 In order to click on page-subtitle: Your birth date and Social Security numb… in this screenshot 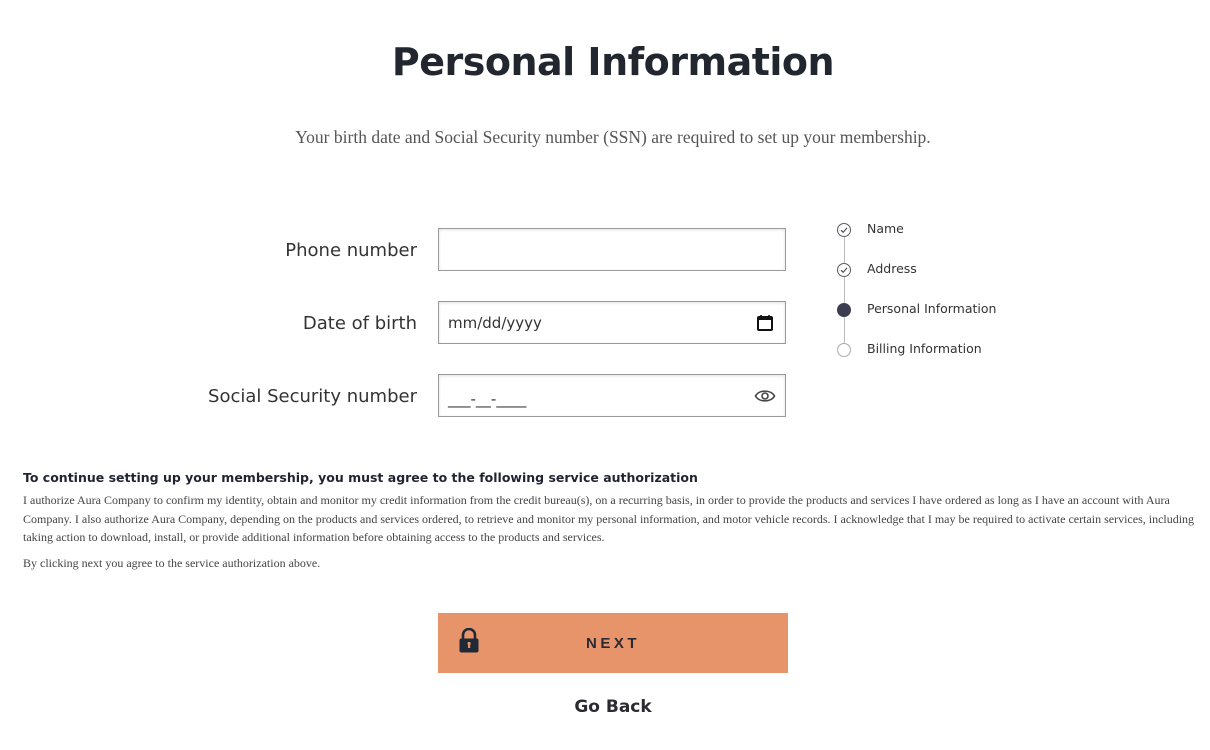, I will do `click(613, 137)`.